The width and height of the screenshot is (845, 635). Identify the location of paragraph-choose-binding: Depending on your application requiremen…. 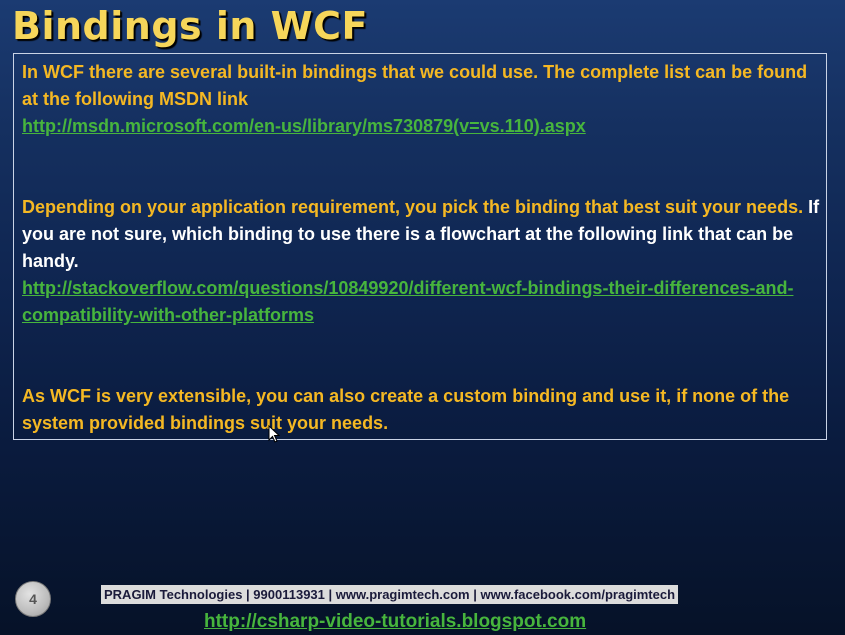
(422, 234).